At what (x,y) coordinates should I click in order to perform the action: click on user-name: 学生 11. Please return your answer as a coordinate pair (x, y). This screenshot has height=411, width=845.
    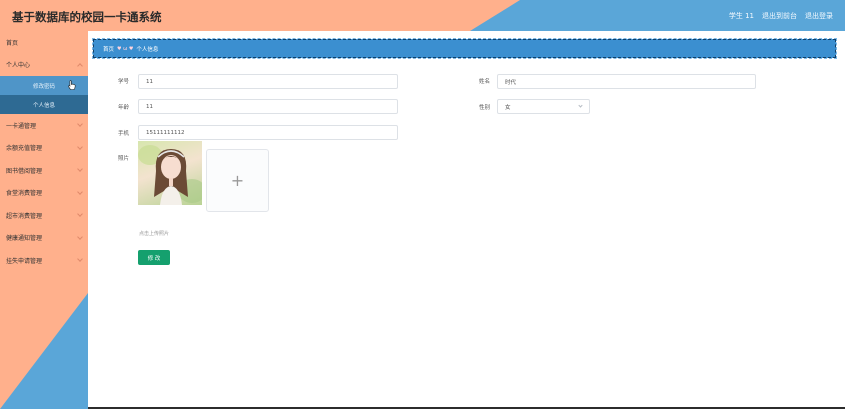
    Looking at the image, I should click on (741, 16).